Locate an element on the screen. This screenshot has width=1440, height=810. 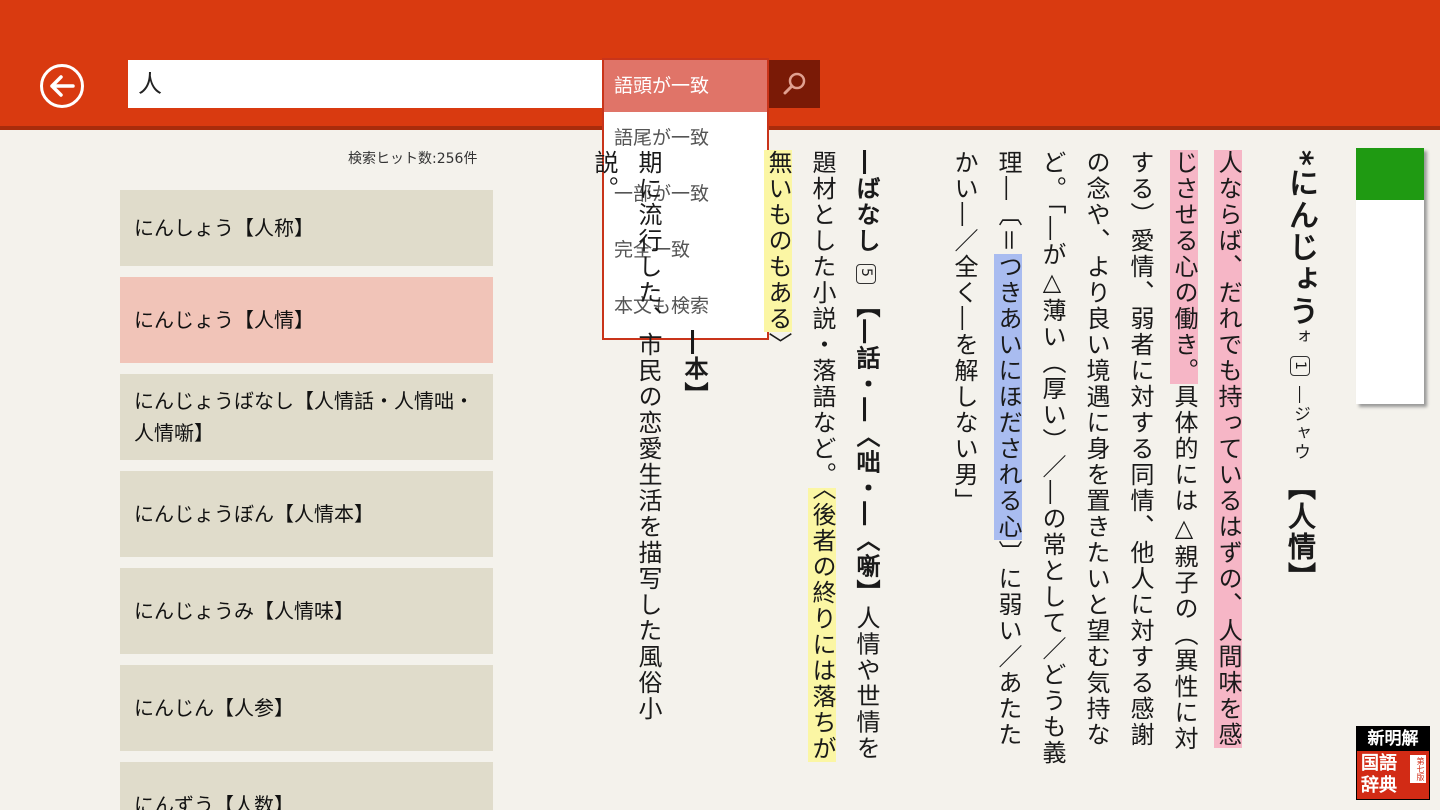
subentry-head: ―ばなし is located at coordinates (866, 202).